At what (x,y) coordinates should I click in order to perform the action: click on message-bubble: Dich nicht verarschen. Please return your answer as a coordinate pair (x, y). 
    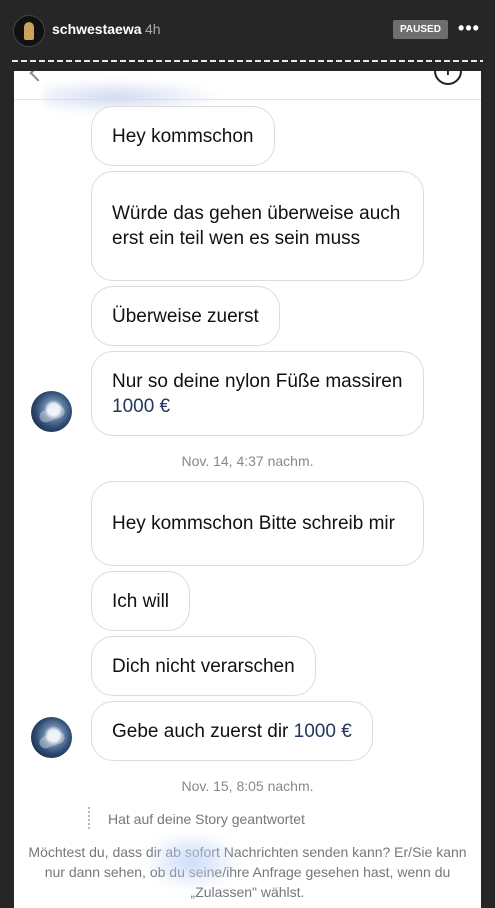
    Looking at the image, I should click on (203, 666).